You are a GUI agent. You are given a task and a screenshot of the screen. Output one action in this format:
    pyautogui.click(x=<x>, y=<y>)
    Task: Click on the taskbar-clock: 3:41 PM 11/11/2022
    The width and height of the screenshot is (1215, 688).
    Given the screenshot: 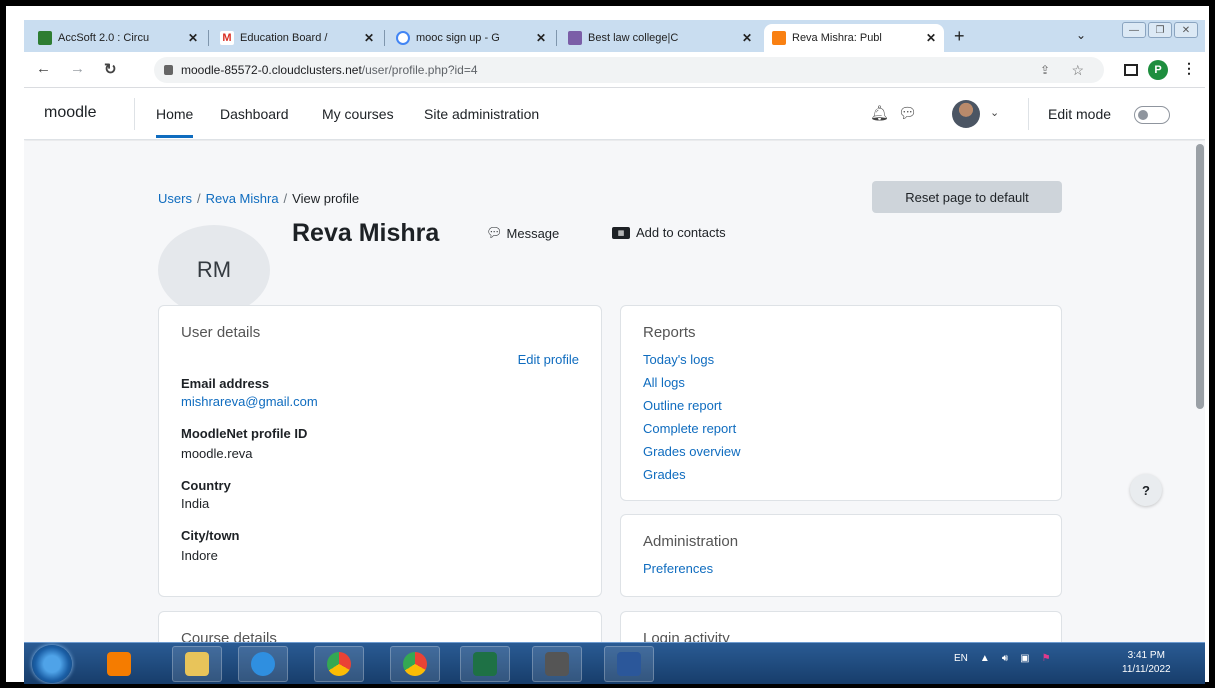 What is the action you would take?
    pyautogui.click(x=1146, y=663)
    